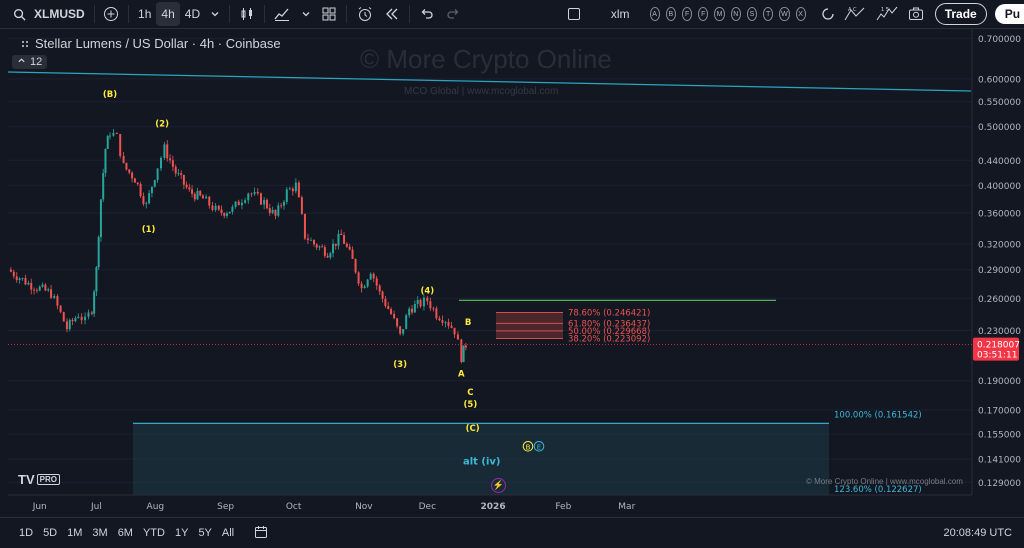 The width and height of the screenshot is (1024, 548). Describe the element at coordinates (19, 14) in the screenshot. I see `search-icon` at that location.